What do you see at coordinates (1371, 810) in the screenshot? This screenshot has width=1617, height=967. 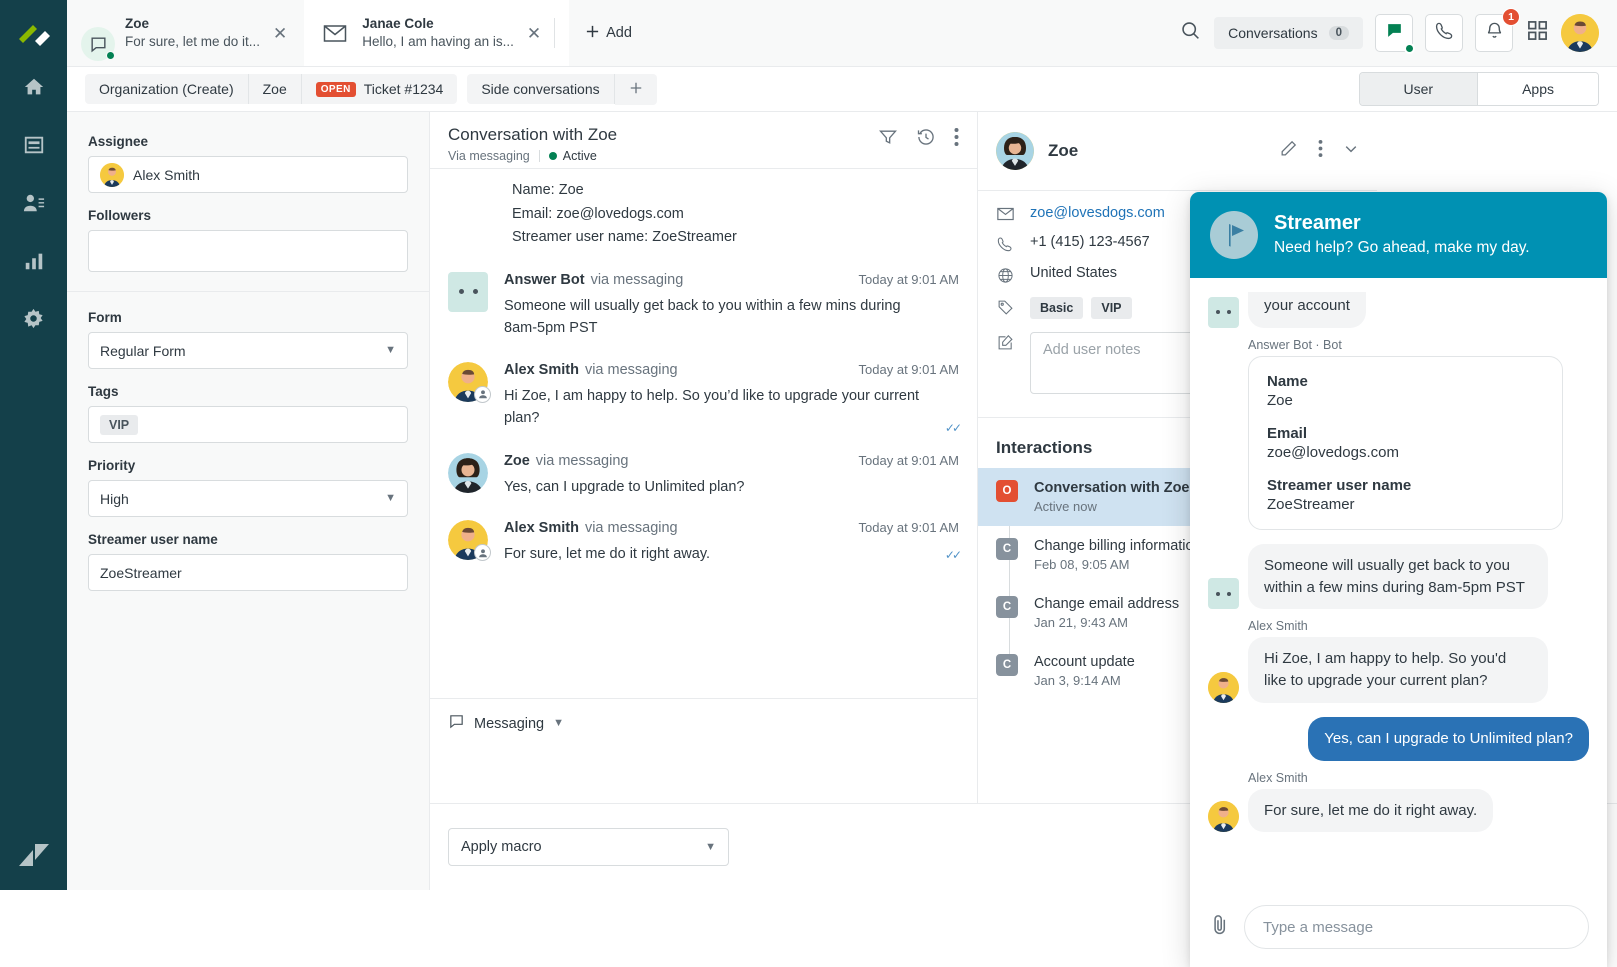 I see `widget-message-text: For sure, let me do it right away.` at bounding box center [1371, 810].